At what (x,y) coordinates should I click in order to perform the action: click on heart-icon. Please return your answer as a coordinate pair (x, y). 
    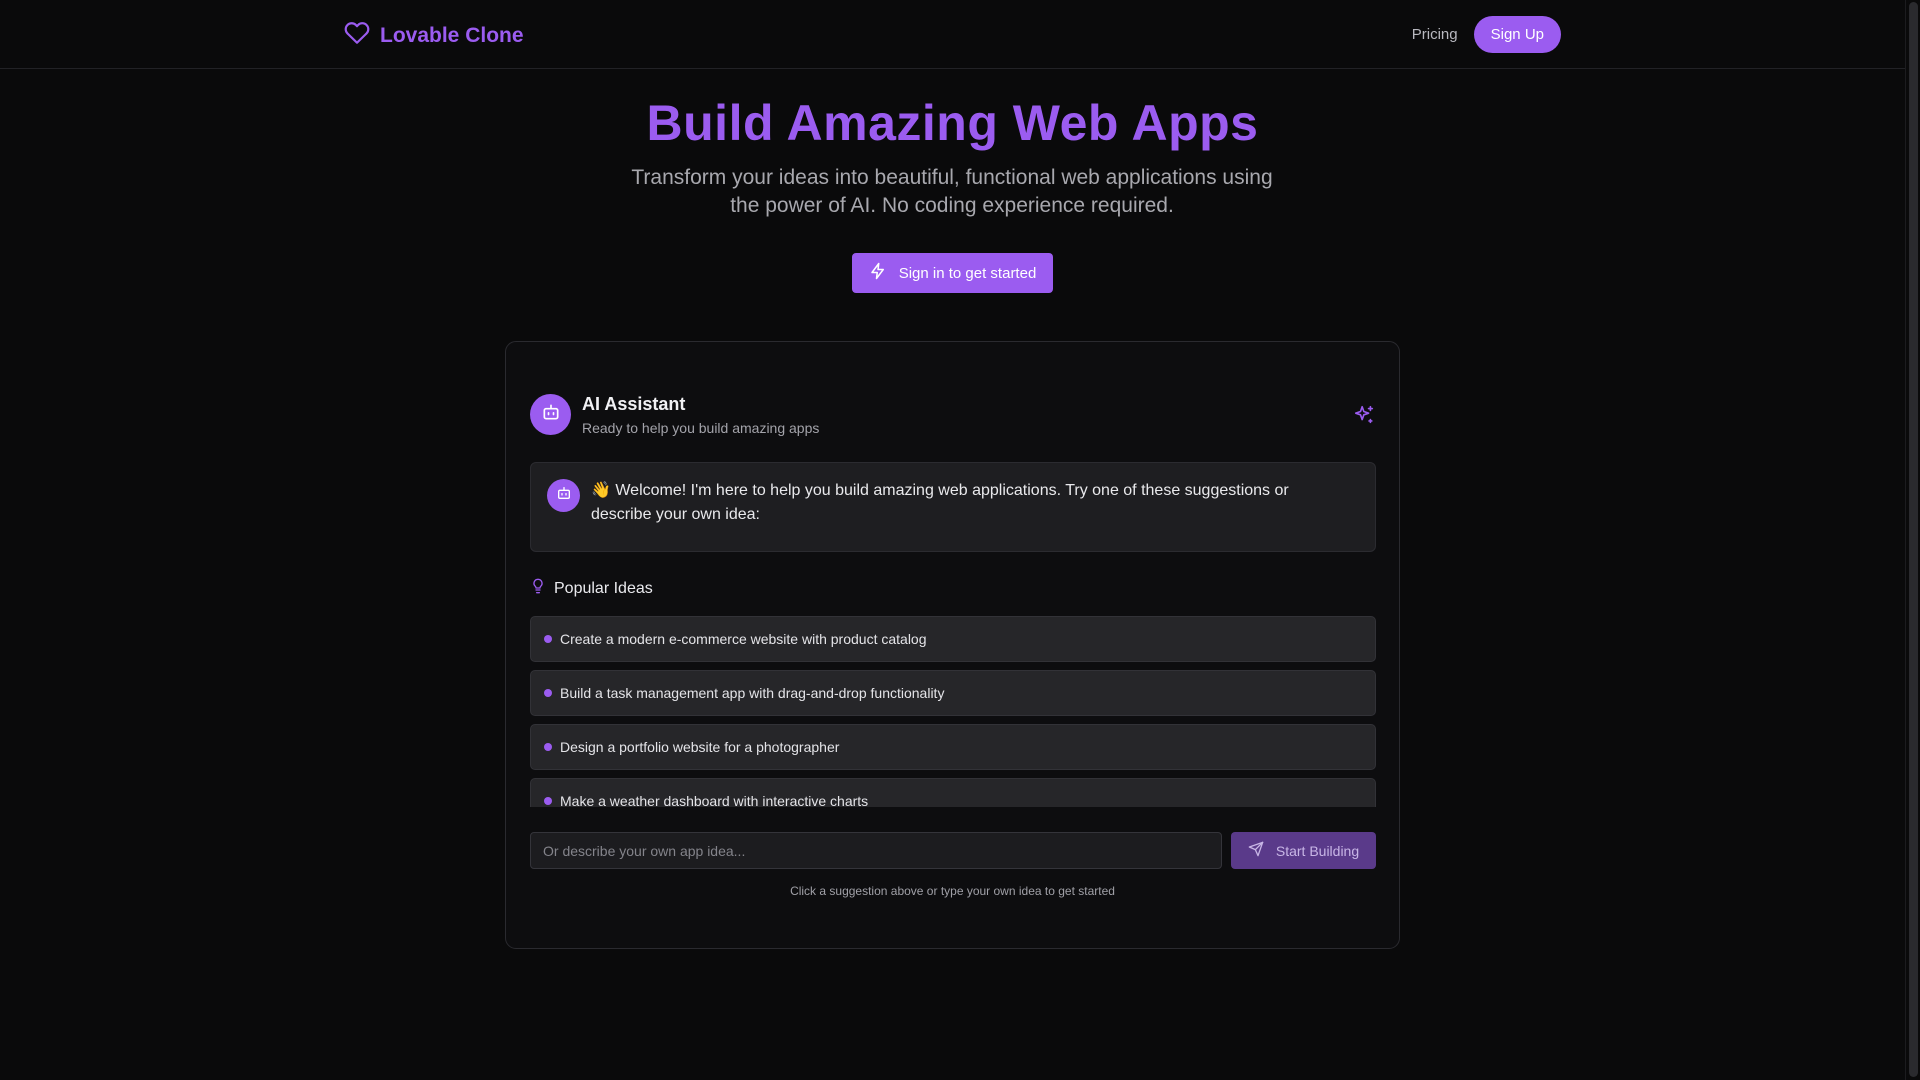
    Looking at the image, I should click on (357, 36).